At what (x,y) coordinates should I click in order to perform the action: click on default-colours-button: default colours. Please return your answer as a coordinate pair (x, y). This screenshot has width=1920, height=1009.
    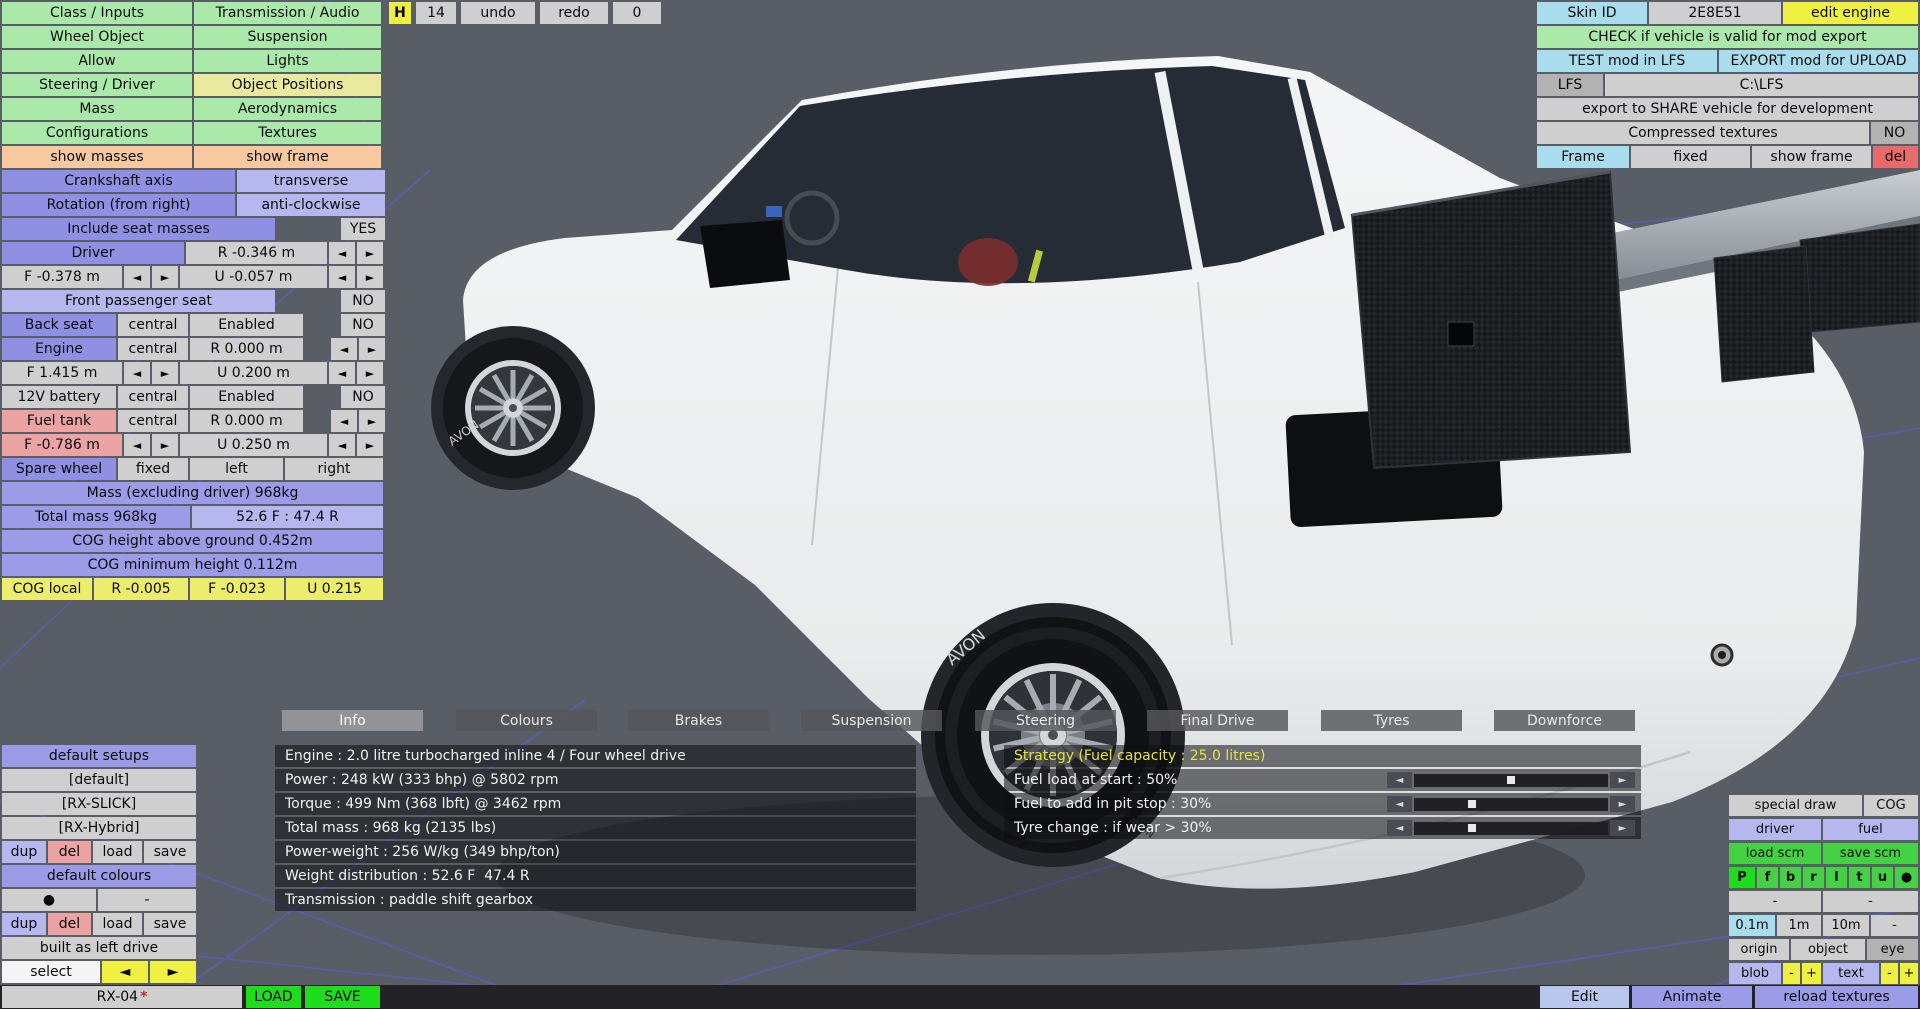
    Looking at the image, I should click on (99, 876).